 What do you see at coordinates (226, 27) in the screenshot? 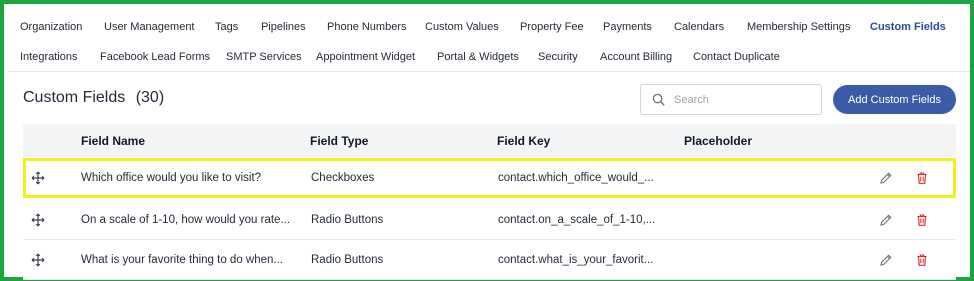
I see `tab-tags: Tags` at bounding box center [226, 27].